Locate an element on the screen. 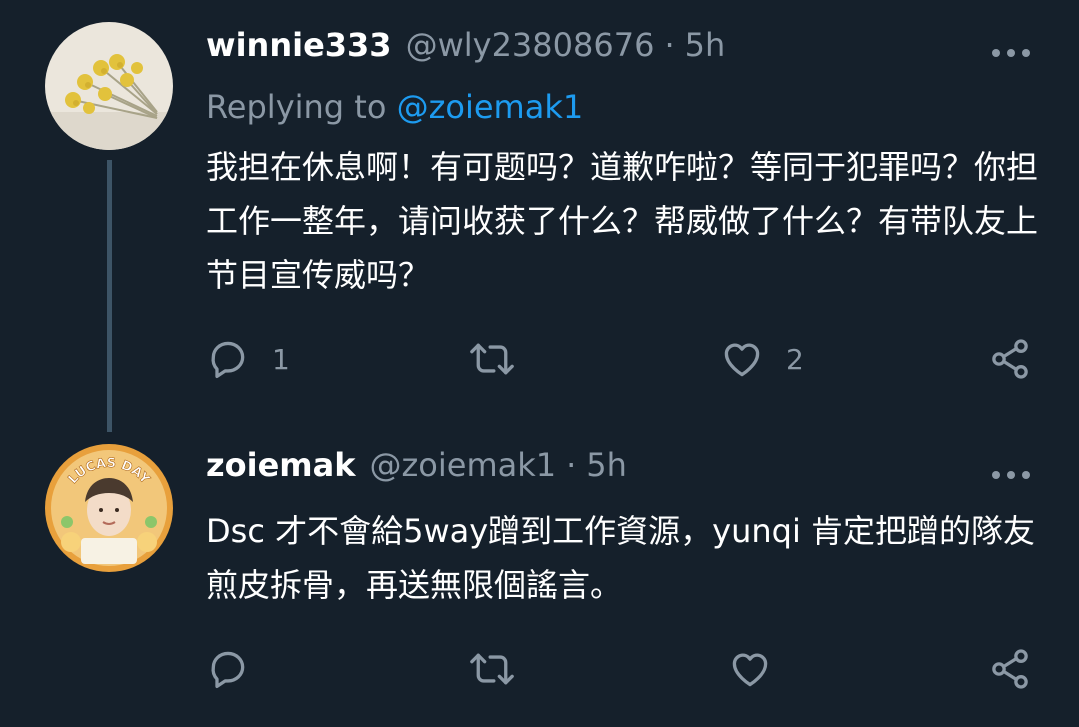 Image resolution: width=1079 pixels, height=727 pixels. action-bar: 1 2 is located at coordinates (621, 359).